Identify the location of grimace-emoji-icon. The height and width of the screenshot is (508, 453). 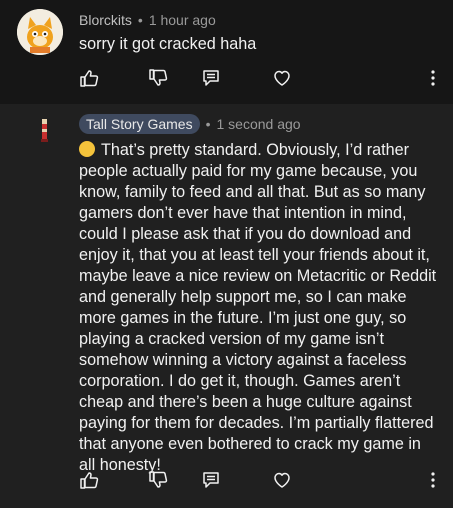
(87, 149).